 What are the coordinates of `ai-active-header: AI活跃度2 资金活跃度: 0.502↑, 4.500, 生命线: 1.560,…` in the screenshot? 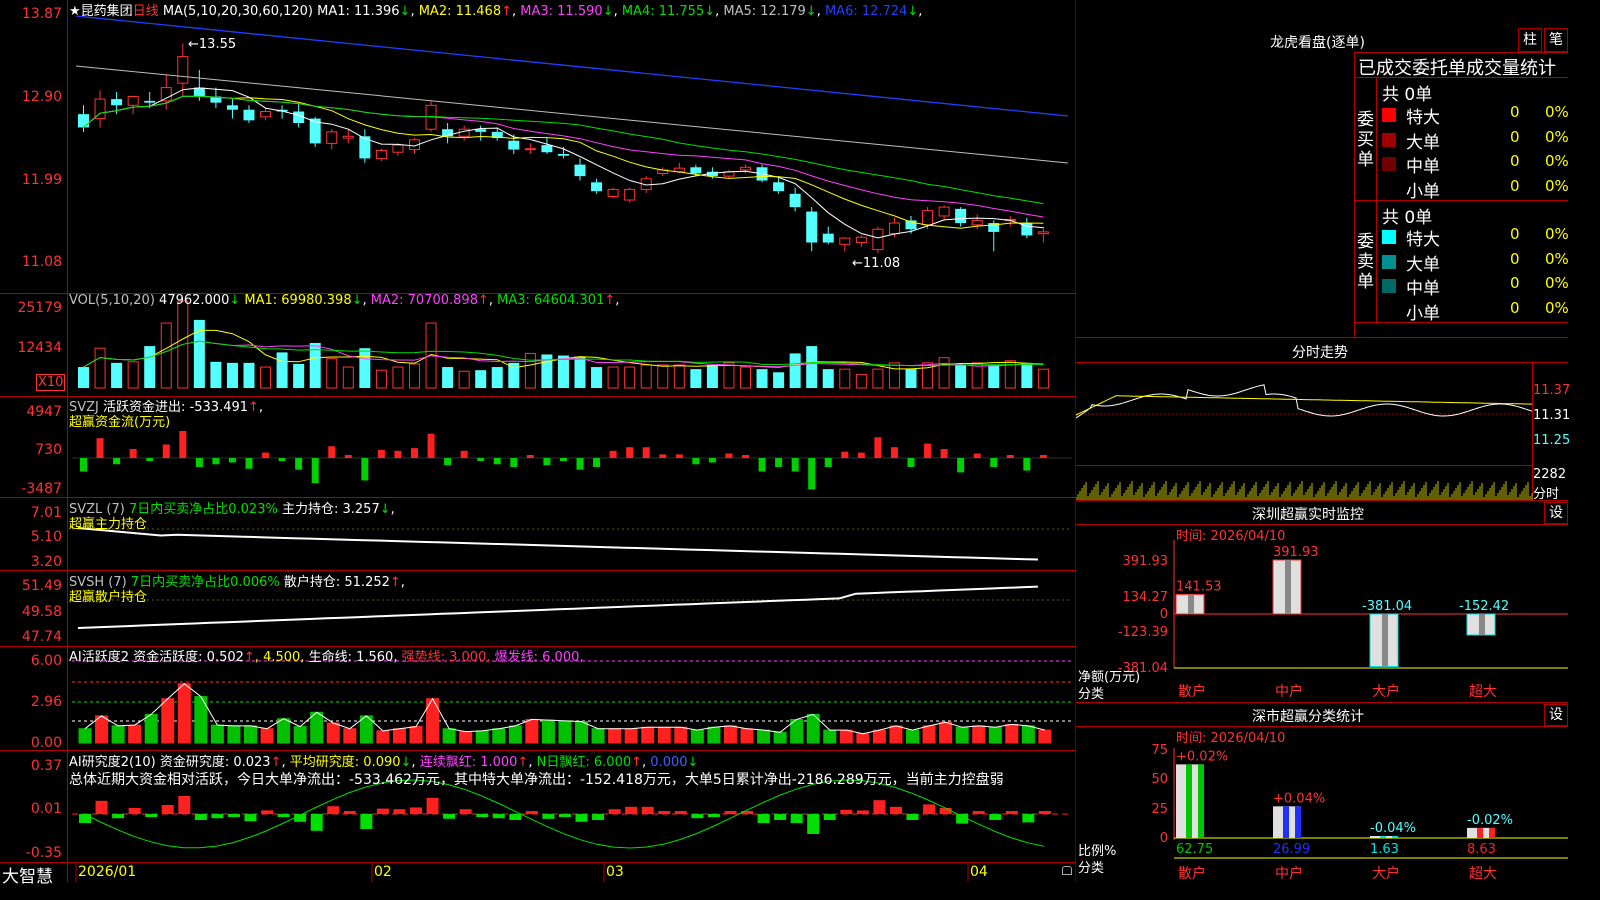 It's located at (326, 657).